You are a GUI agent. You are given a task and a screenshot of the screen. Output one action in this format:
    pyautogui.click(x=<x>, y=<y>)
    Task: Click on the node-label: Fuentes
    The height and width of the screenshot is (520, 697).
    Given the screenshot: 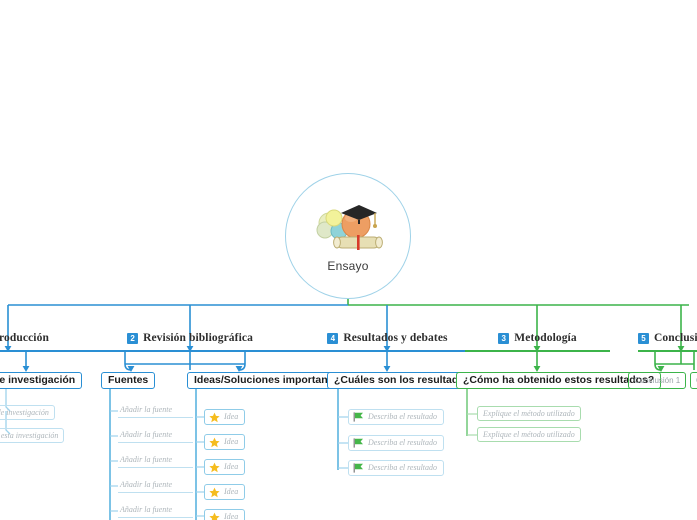 What is the action you would take?
    pyautogui.click(x=128, y=380)
    